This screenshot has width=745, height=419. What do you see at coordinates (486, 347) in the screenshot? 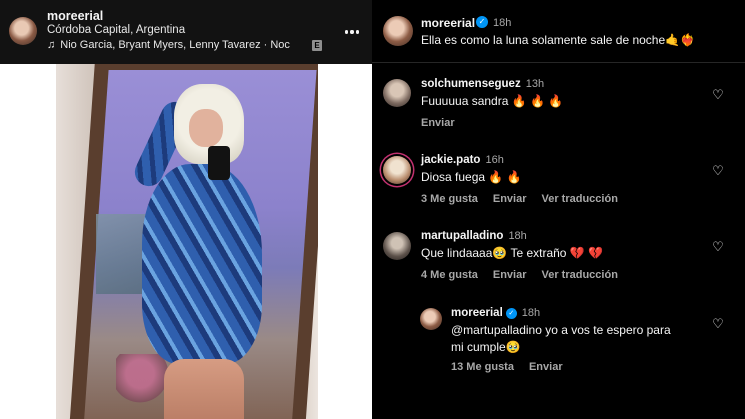
I see `comment-text-line: mi cumple🥹` at bounding box center [486, 347].